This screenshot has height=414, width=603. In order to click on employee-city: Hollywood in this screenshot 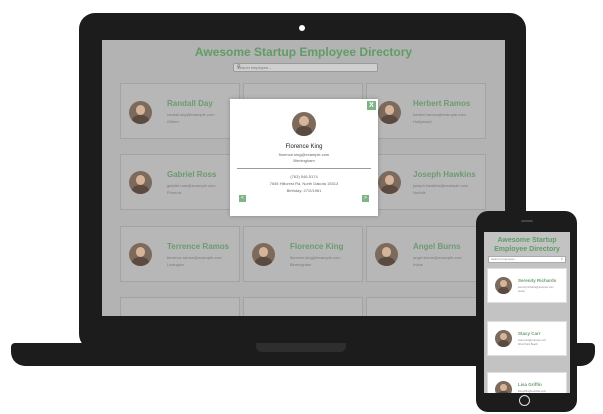, I will do `click(422, 121)`.